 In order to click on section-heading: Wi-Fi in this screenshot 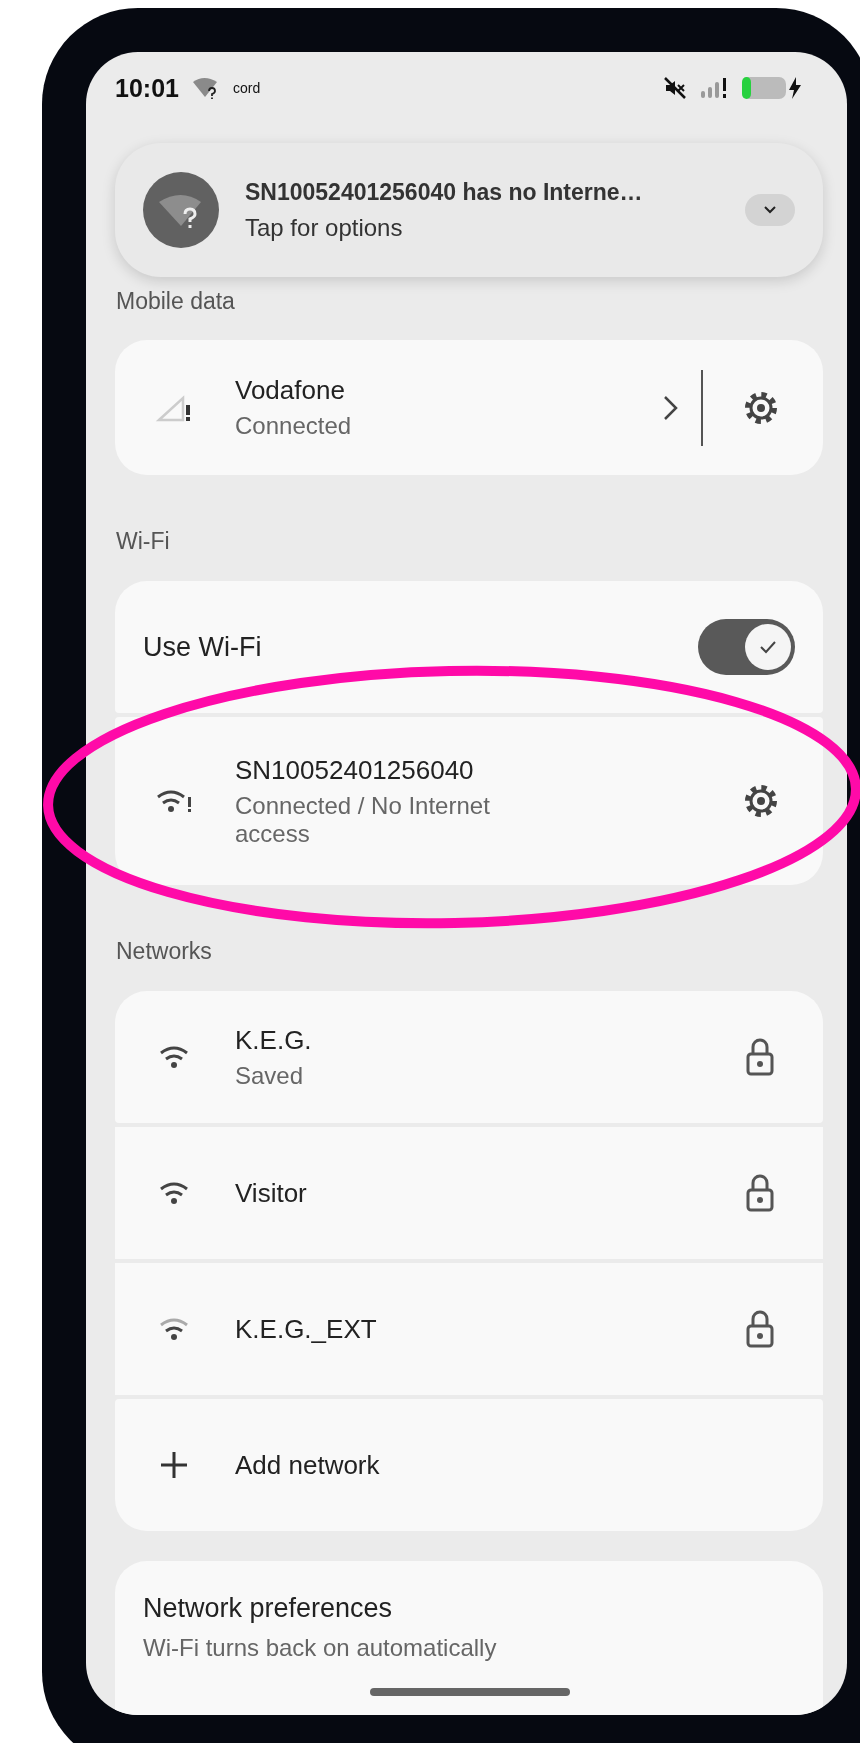, I will do `click(143, 541)`.